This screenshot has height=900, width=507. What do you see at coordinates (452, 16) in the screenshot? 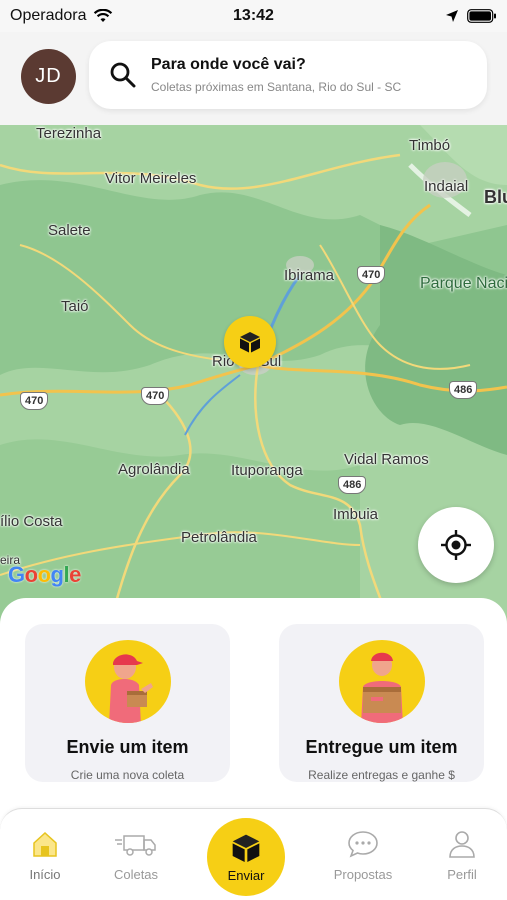
I see `location-arrow-icon` at bounding box center [452, 16].